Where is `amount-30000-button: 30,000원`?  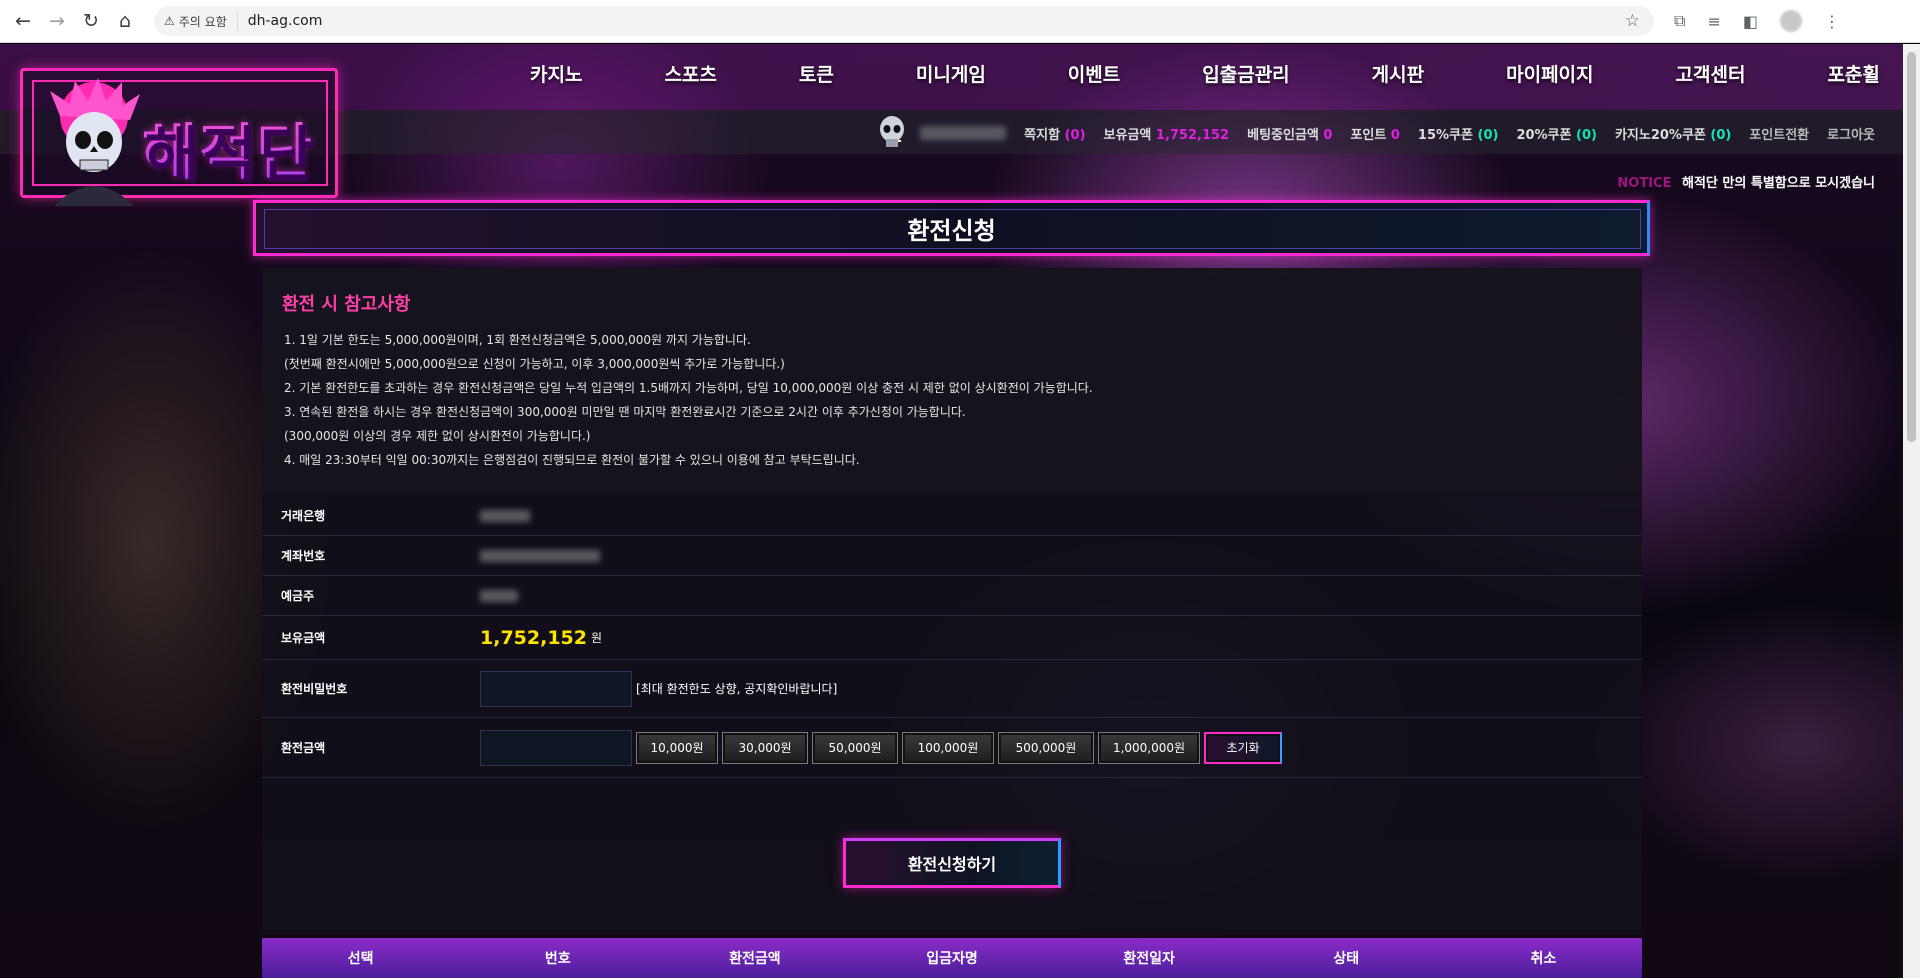
amount-30000-button: 30,000원 is located at coordinates (765, 747).